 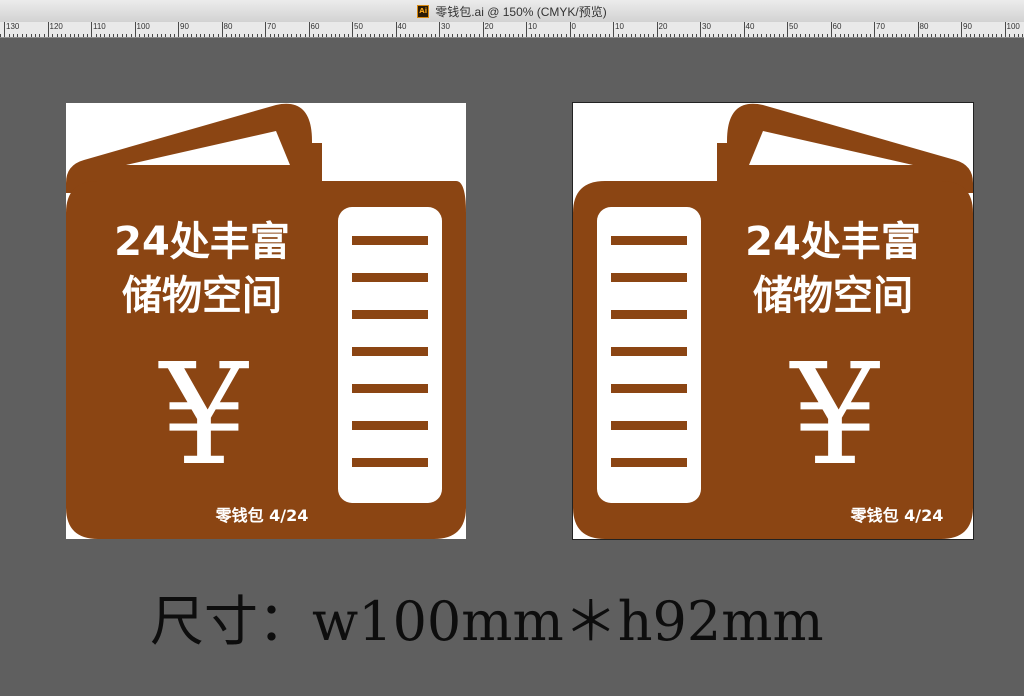 I want to click on ruler-label: 30, so click(x=445, y=26).